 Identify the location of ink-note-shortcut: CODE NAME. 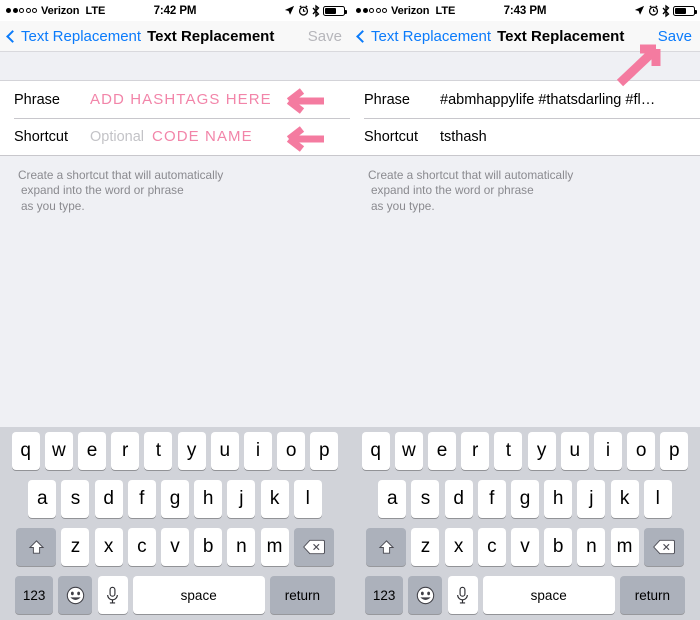
(202, 136).